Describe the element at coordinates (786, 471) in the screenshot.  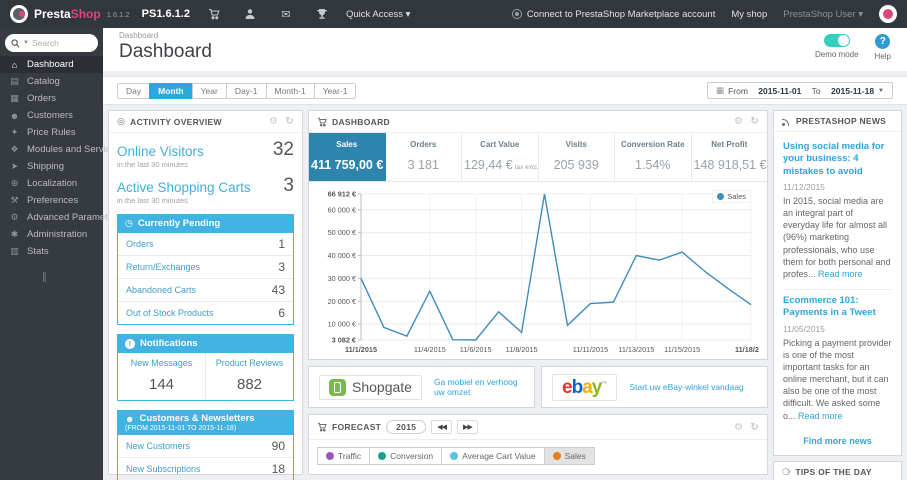
I see `lightbulb-icon: ❍` at that location.